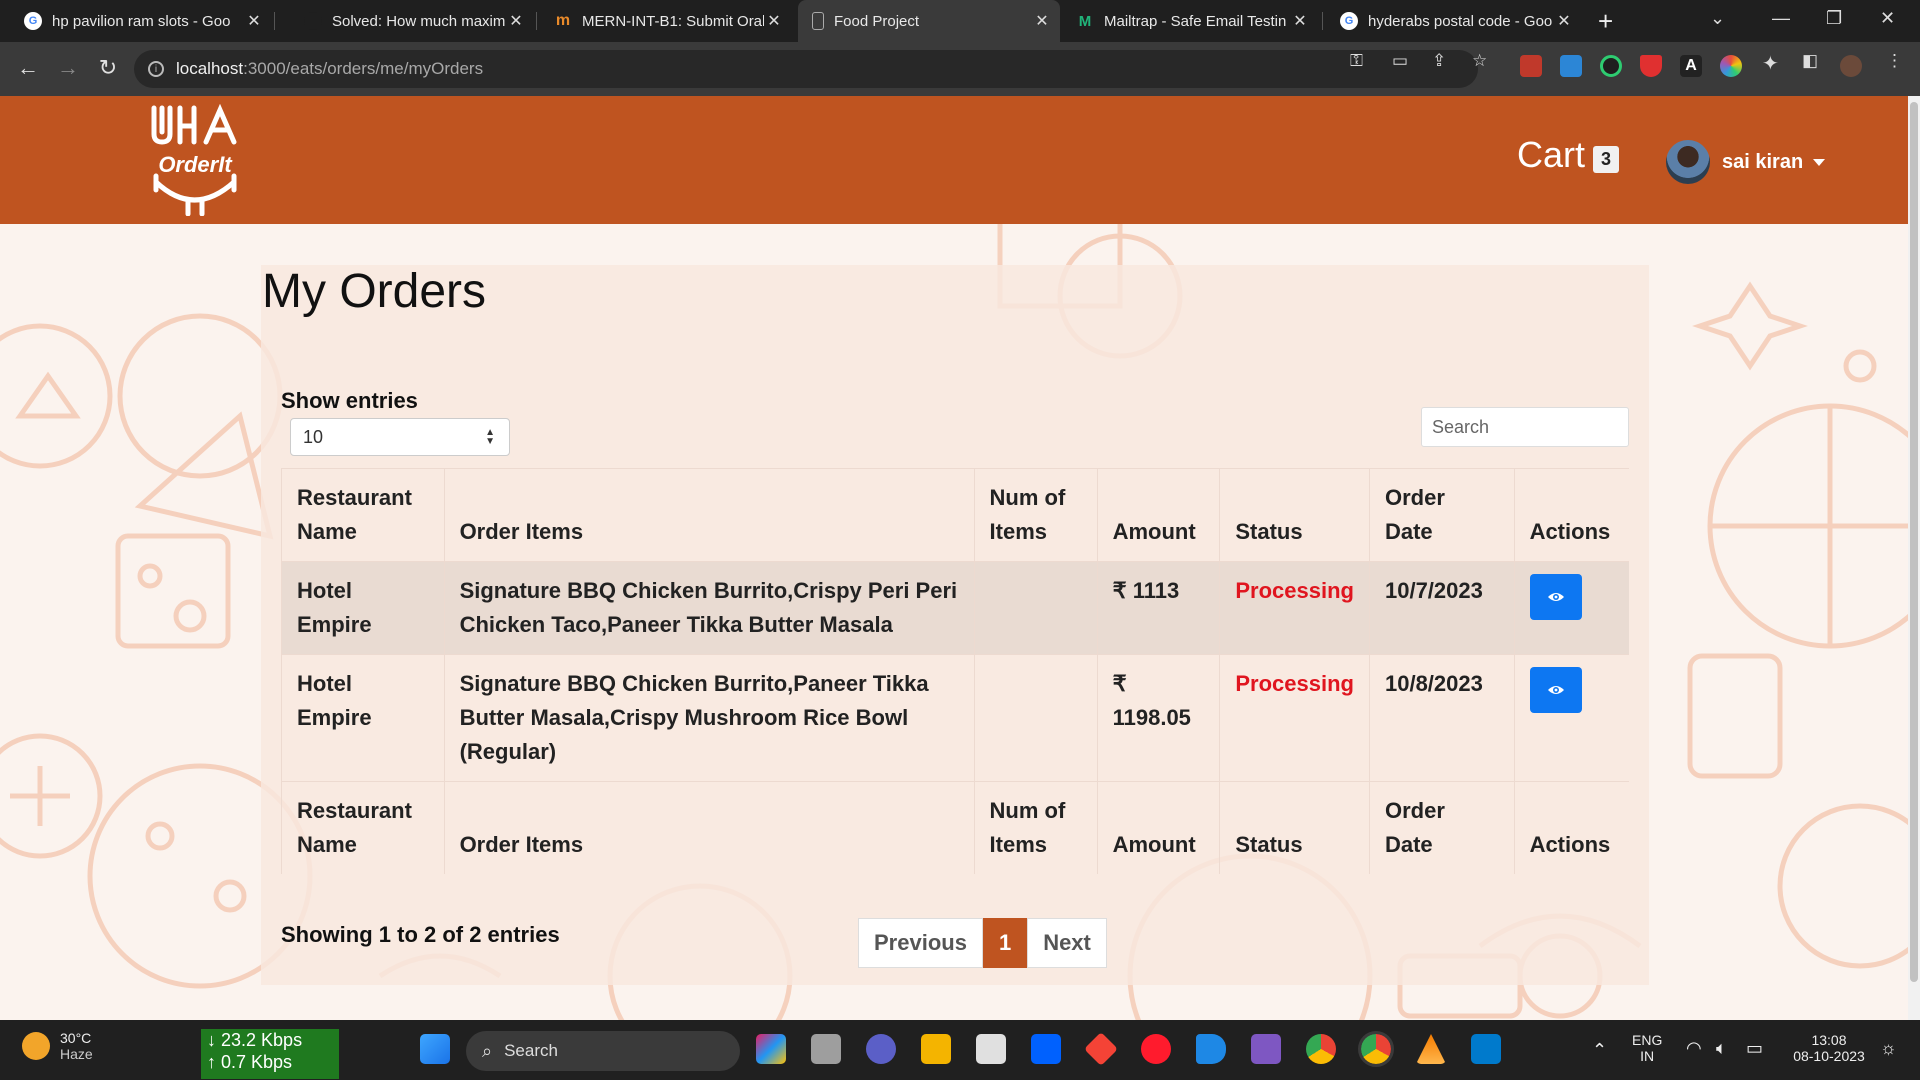  Describe the element at coordinates (68, 68) in the screenshot. I see `forward-icon: →` at that location.